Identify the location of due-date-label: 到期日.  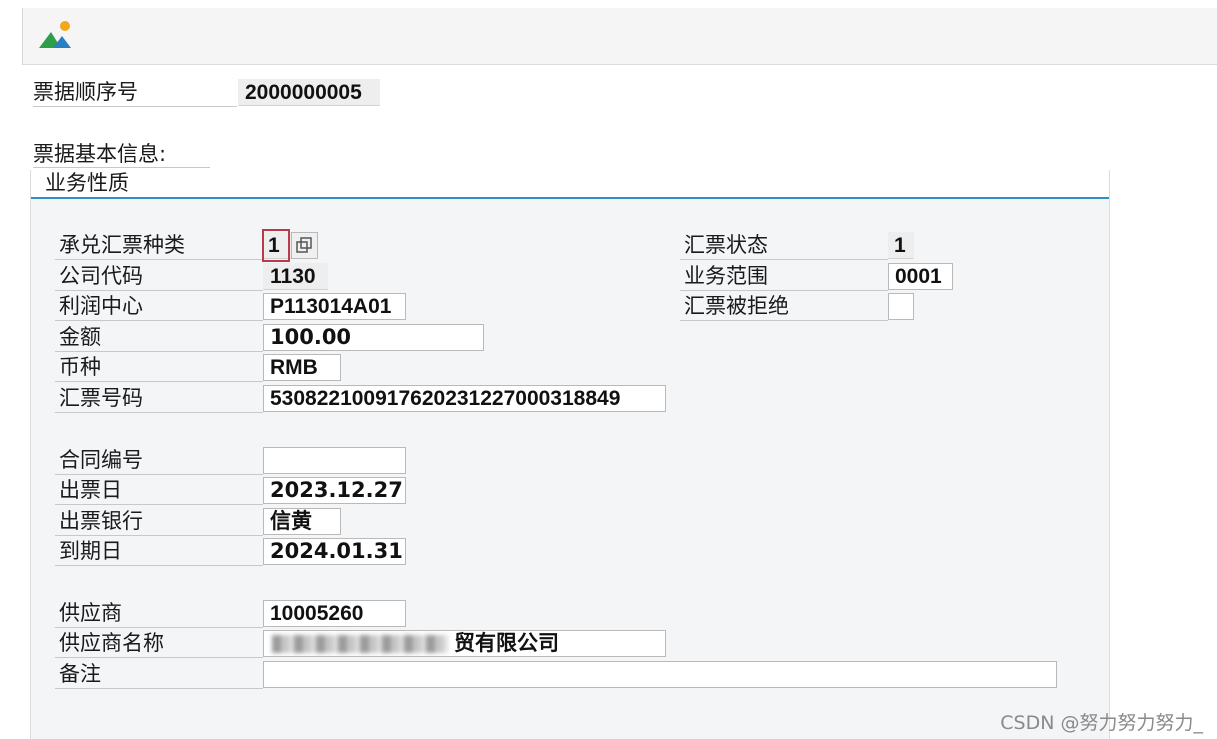
(90, 551).